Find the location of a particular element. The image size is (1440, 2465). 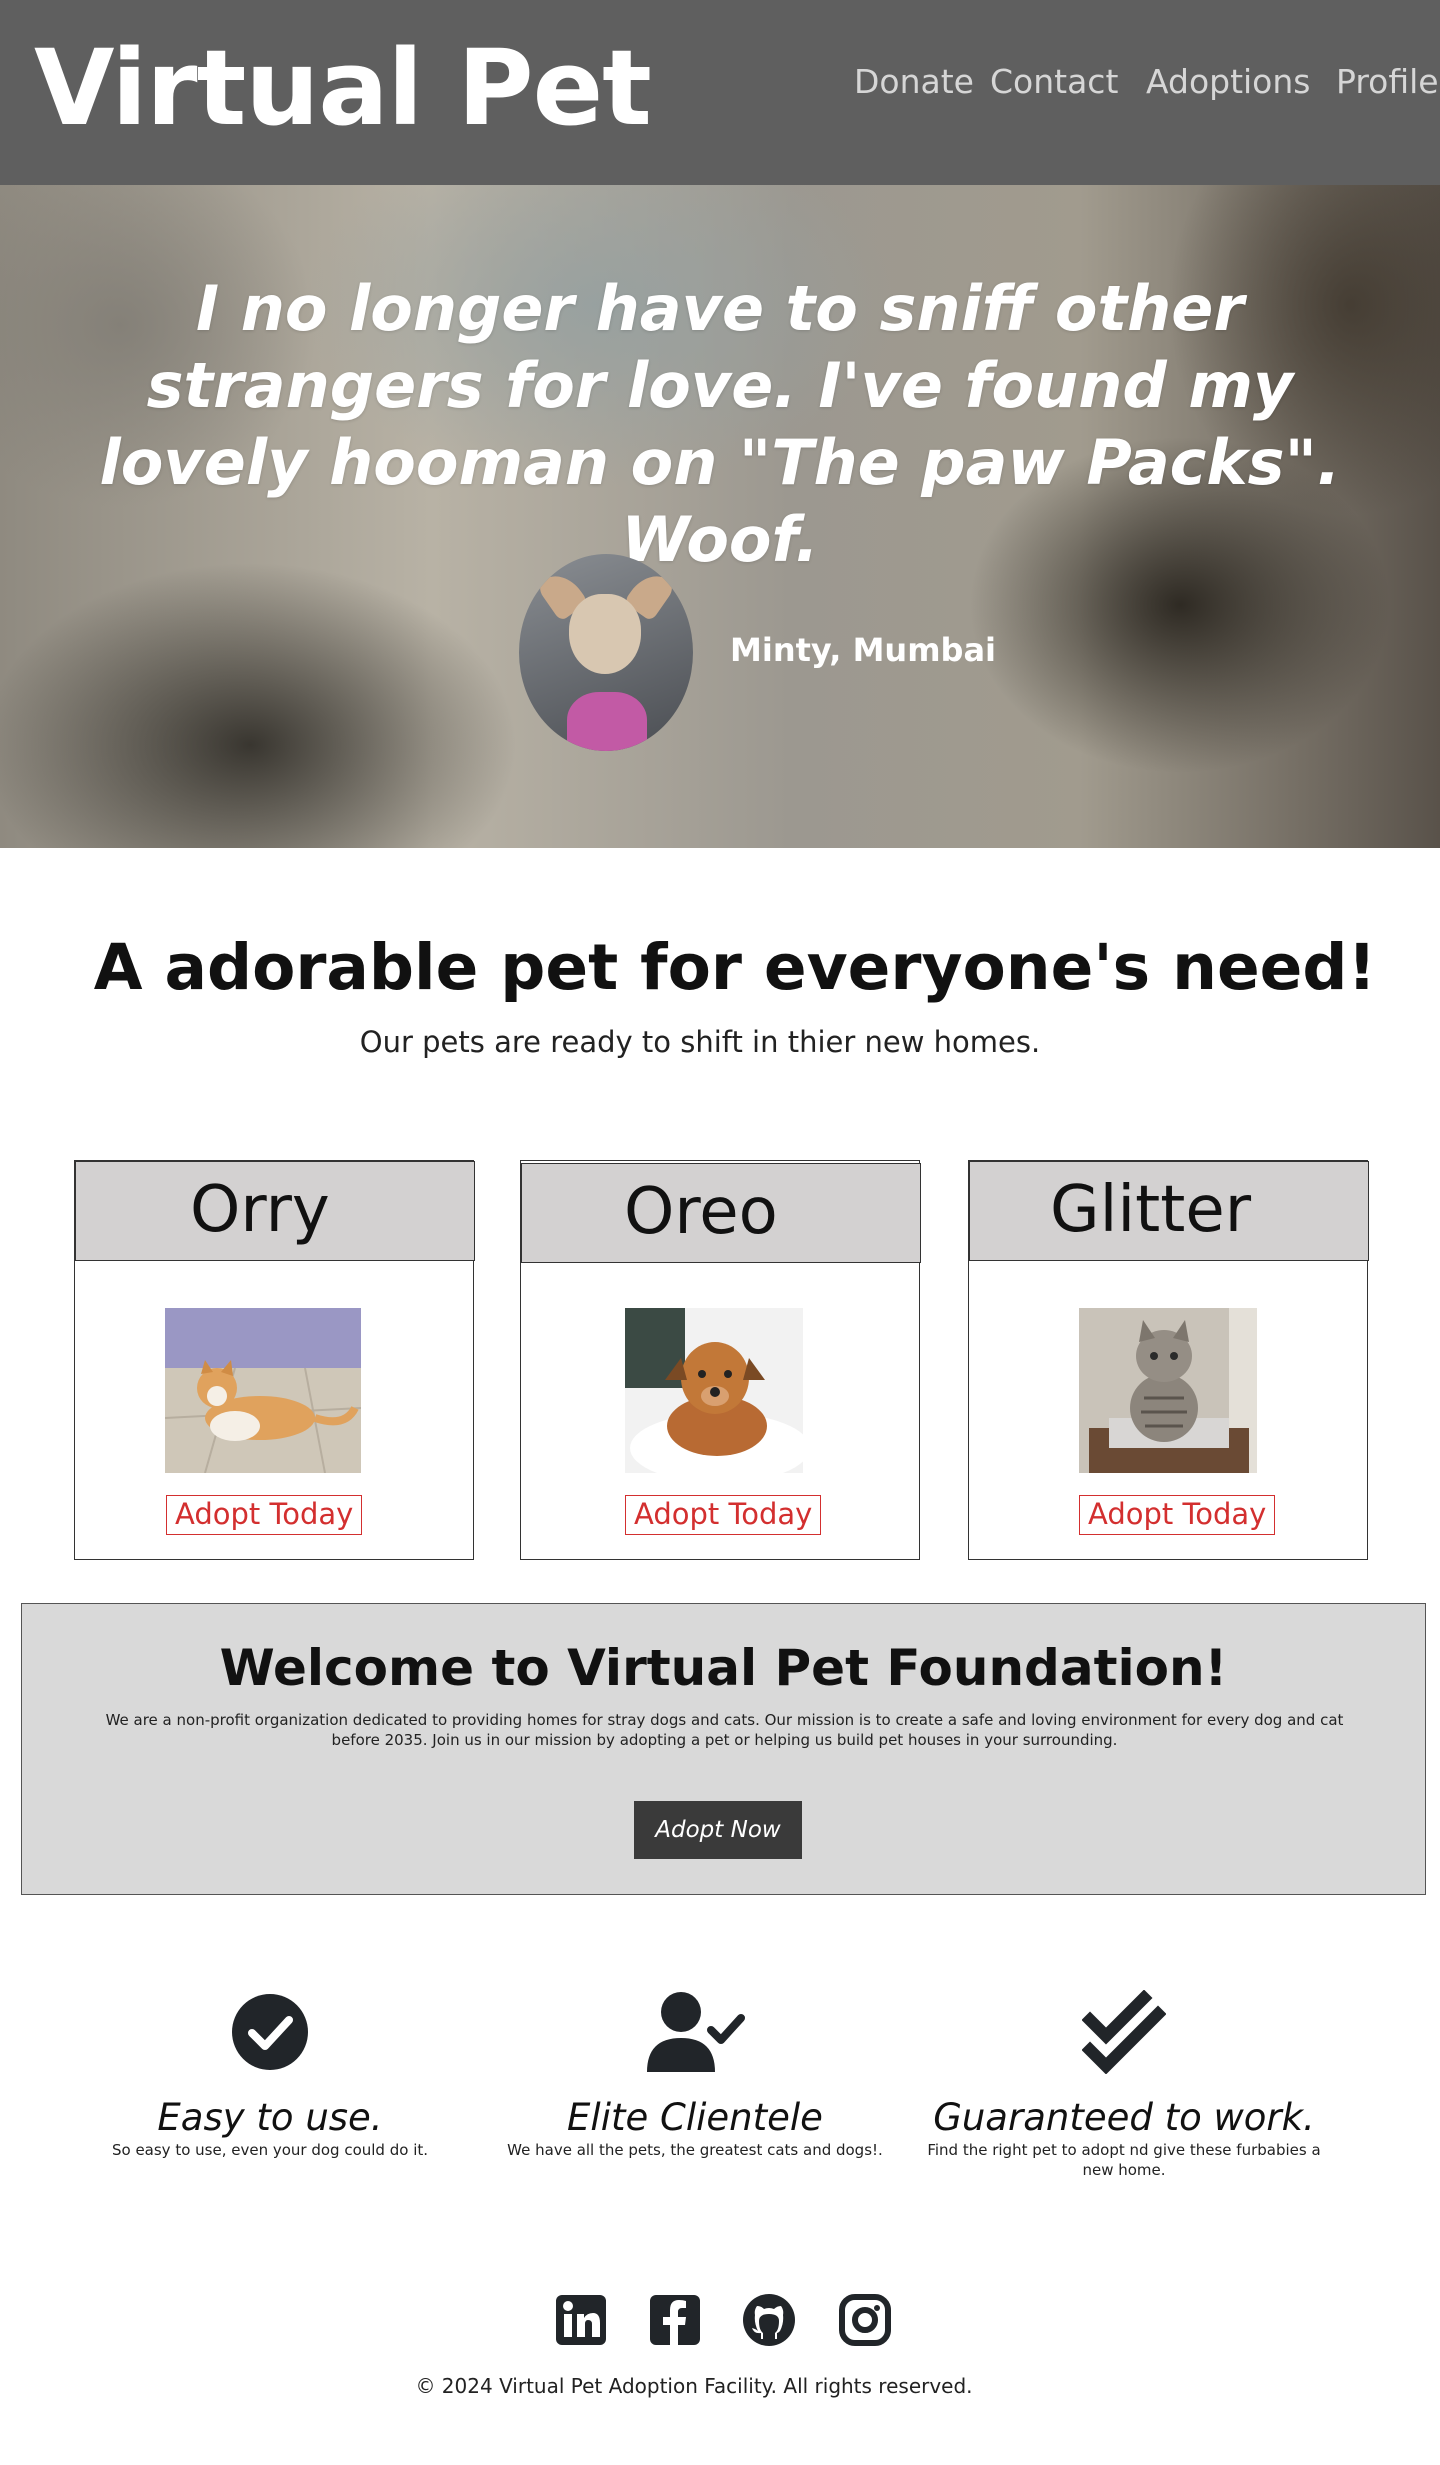

cat-photo-icon is located at coordinates (263, 1390).